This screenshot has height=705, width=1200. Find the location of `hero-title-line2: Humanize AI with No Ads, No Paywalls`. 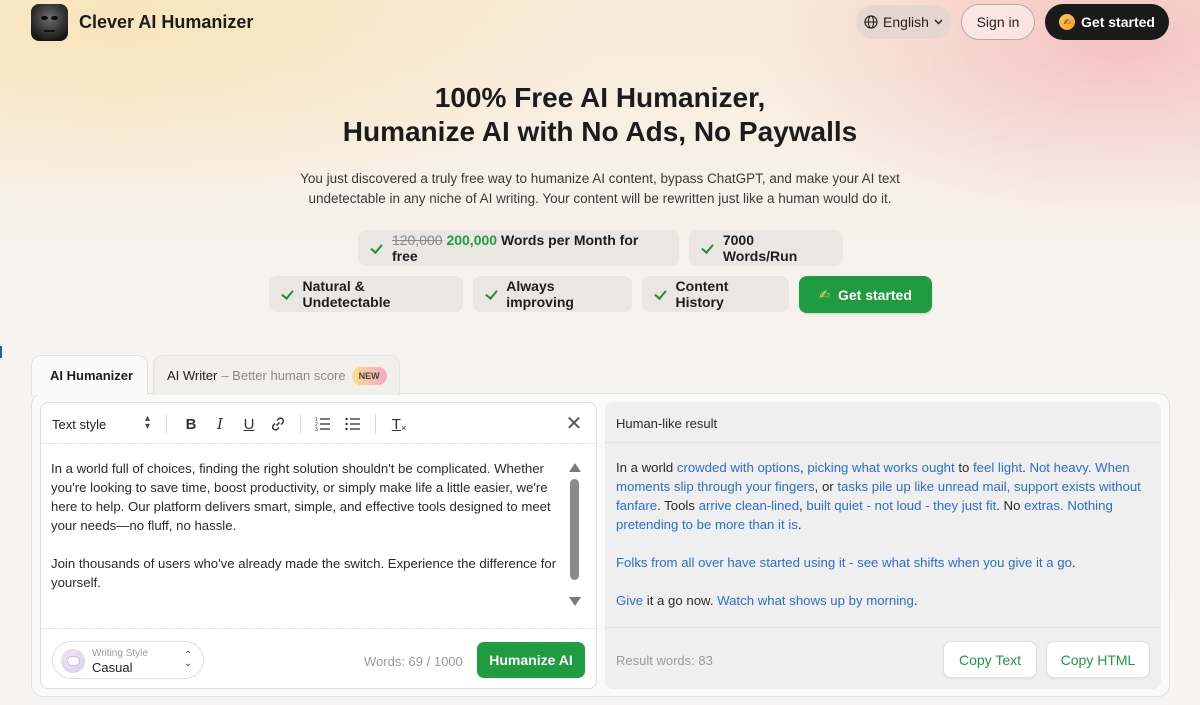

hero-title-line2: Humanize AI with No Ads, No Paywalls is located at coordinates (600, 131).